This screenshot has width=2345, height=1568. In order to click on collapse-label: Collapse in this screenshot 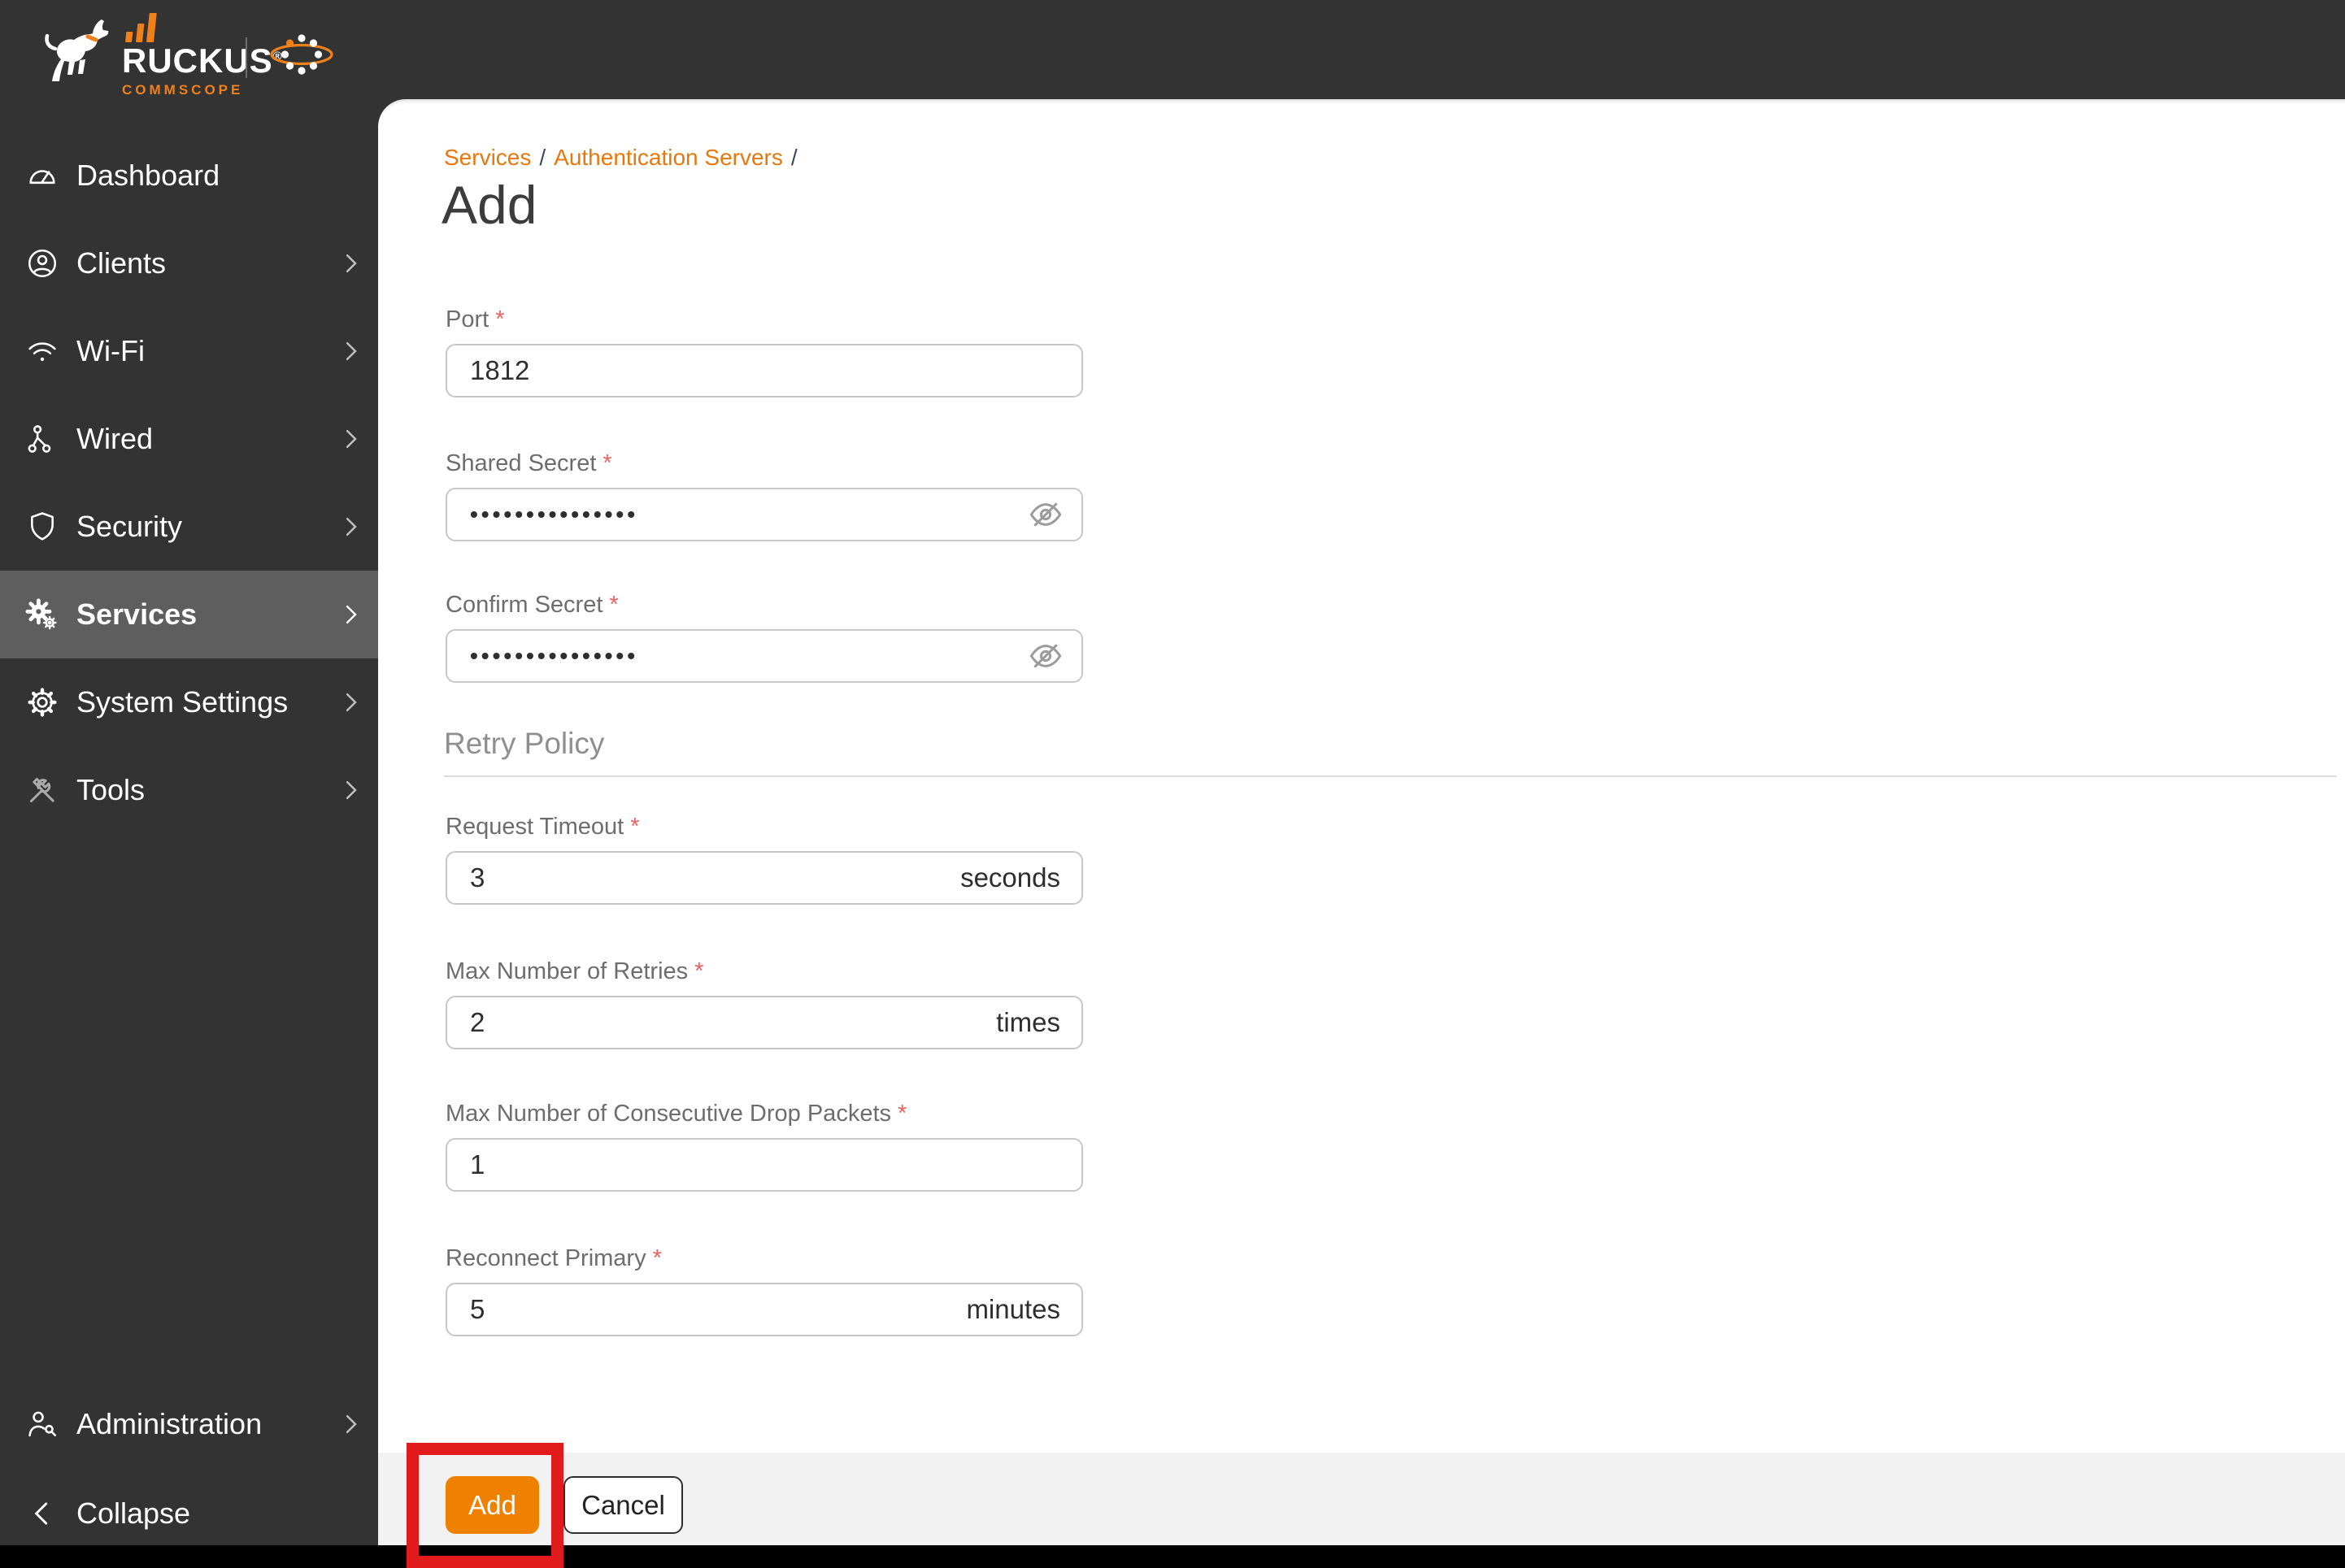, I will do `click(133, 1513)`.